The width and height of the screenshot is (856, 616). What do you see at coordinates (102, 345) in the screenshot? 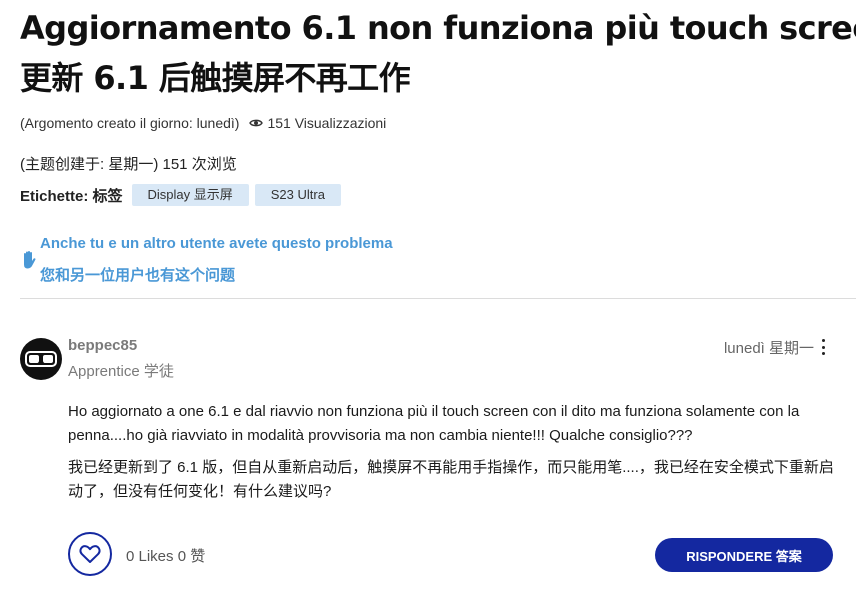
I see `author-name: beppec85` at bounding box center [102, 345].